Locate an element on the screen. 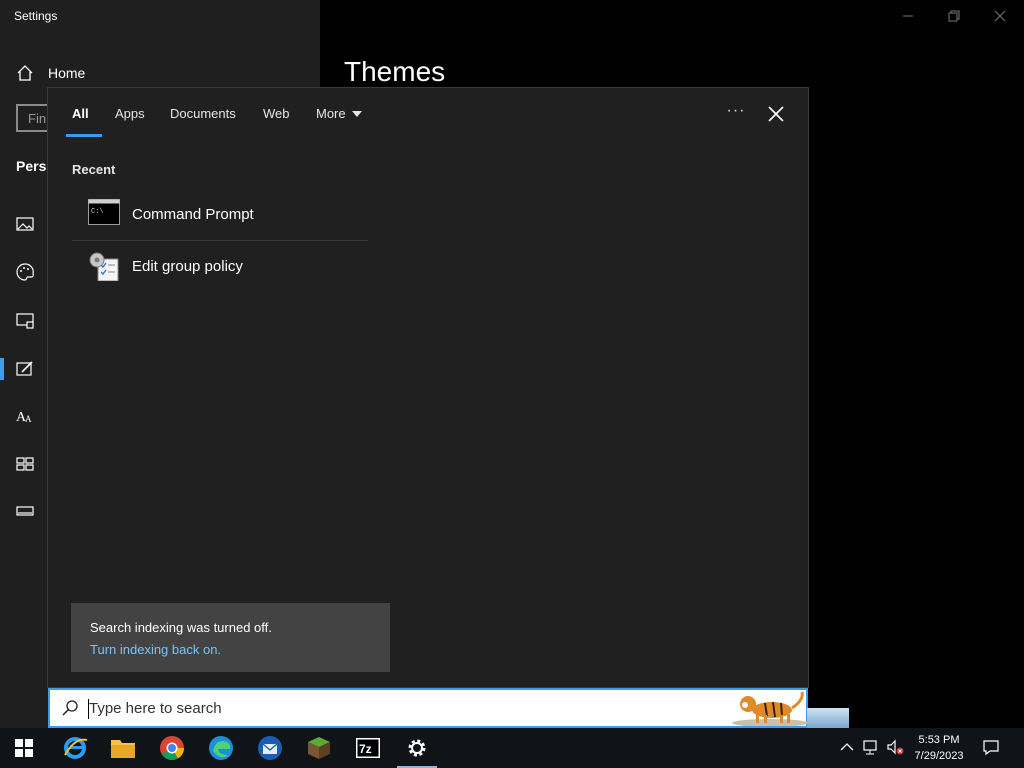 The image size is (1024, 768). group-policy-icon is located at coordinates (104, 266).